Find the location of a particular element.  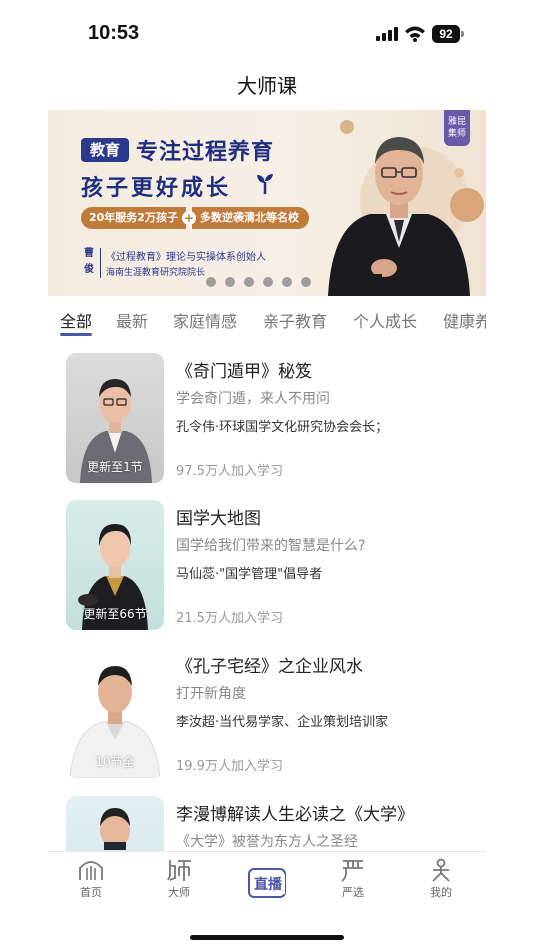

bottom-navigation: 首页 大师 直播 严选 我的 is located at coordinates (267, 882).